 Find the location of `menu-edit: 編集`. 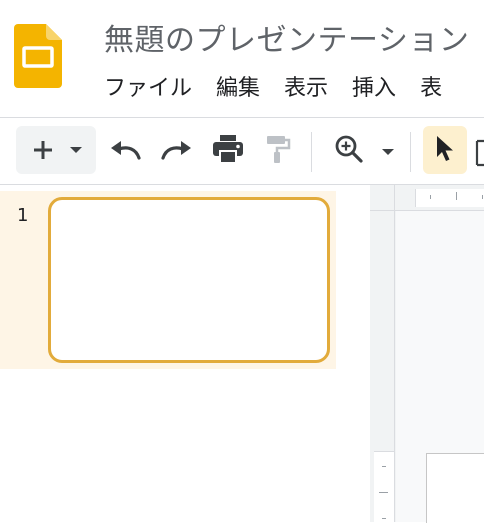

menu-edit: 編集 is located at coordinates (238, 89).